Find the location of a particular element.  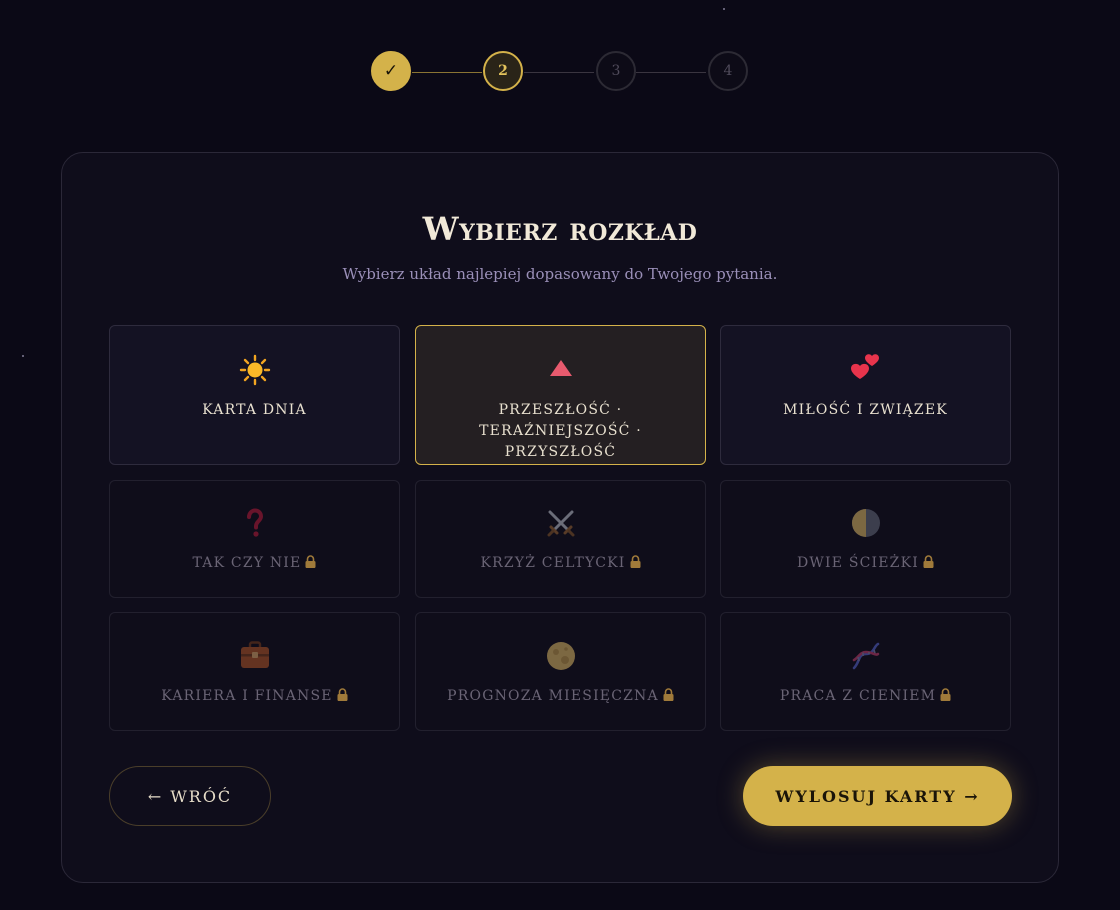

progress-stepper: ✓ 2 3 4 is located at coordinates (561, 73).